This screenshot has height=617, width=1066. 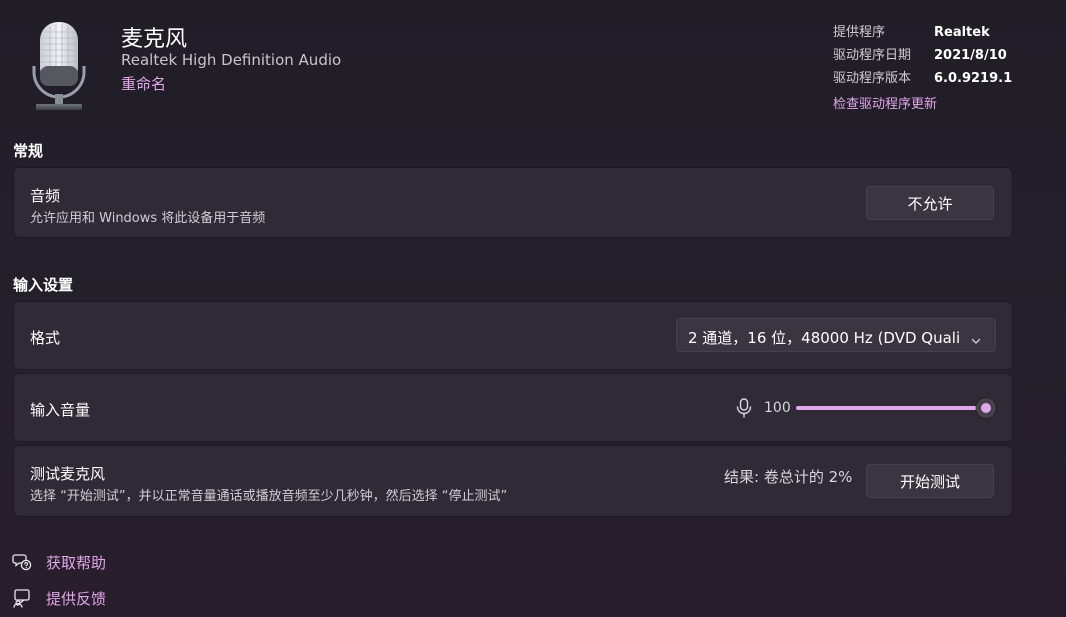 I want to click on format-dropdown: 2 通道，16 位，48000 Hz (DVD Quality), so click(x=836, y=335).